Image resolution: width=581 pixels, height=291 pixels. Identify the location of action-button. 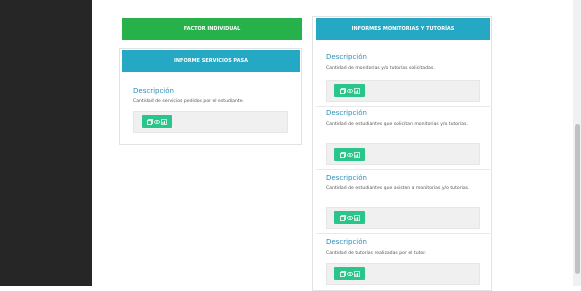
(157, 121).